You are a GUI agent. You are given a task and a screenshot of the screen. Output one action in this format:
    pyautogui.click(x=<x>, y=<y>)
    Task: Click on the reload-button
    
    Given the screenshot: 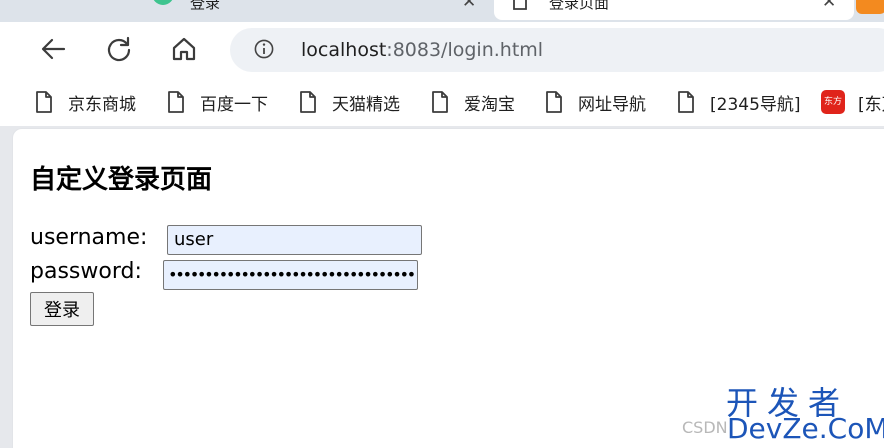 What is the action you would take?
    pyautogui.click(x=119, y=49)
    